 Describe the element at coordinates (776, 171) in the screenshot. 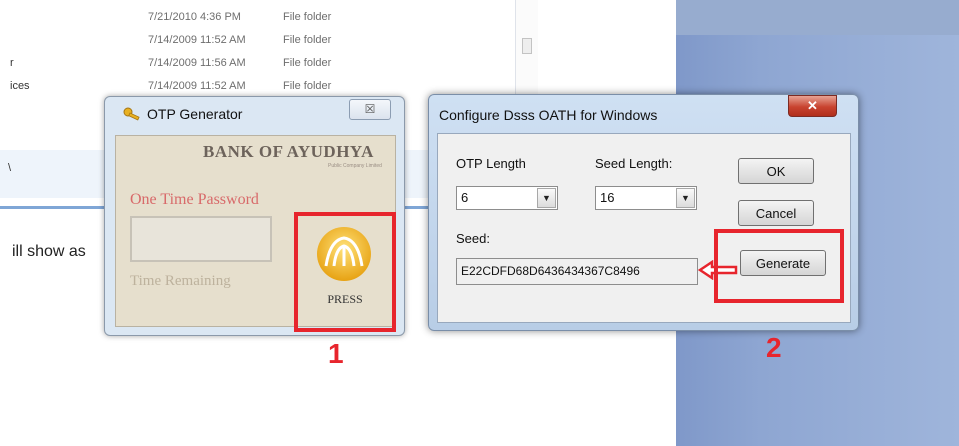

I see `ok-button: OK` at that location.